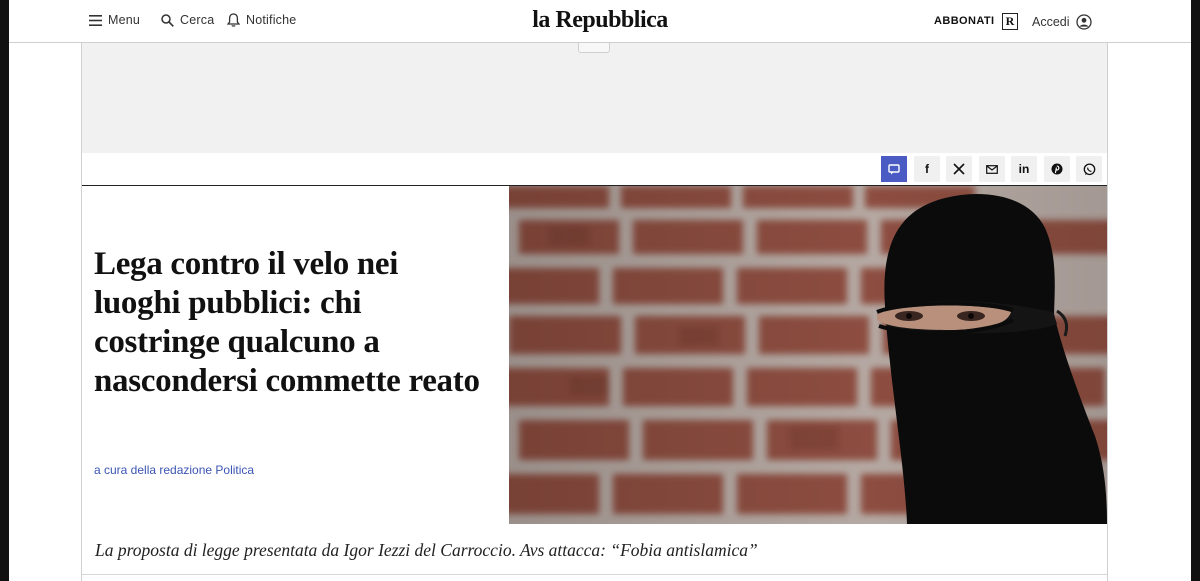 Image resolution: width=1200 pixels, height=581 pixels. I want to click on linkedin-share-button: in, so click(1024, 169).